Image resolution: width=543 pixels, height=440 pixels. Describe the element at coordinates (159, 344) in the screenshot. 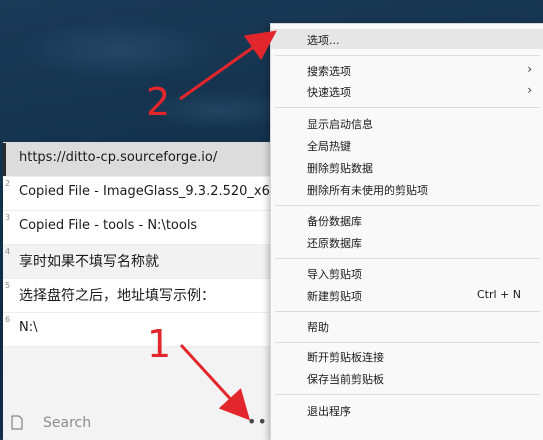

I see `annotation-number-1: 1` at that location.